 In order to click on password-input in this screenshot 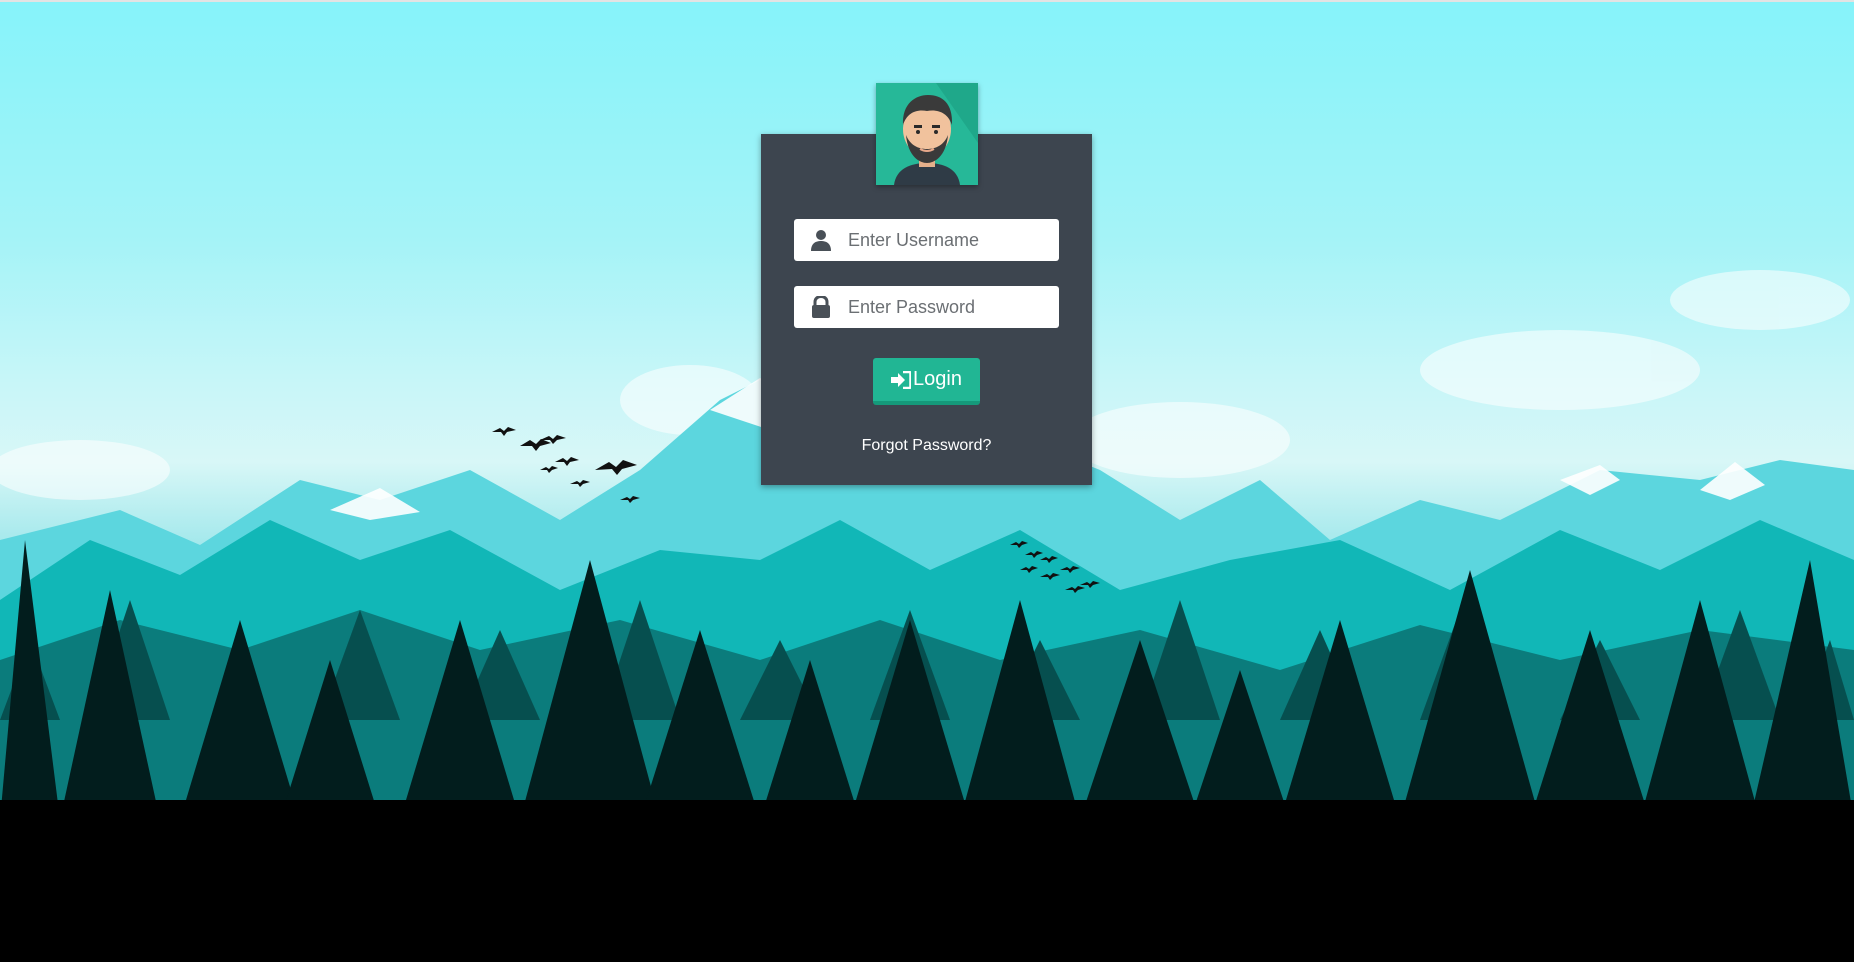, I will do `click(948, 307)`.